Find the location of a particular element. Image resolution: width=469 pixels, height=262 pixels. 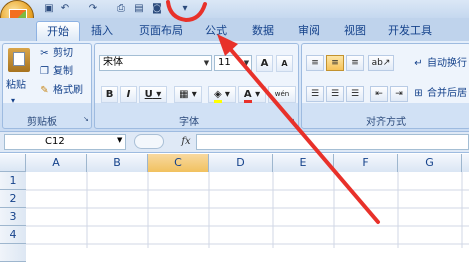

font-color-button: A ▾ is located at coordinates (252, 94).